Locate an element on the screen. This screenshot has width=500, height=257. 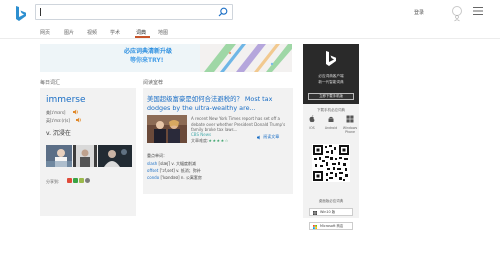
ios-label: iOS is located at coordinates (312, 128).